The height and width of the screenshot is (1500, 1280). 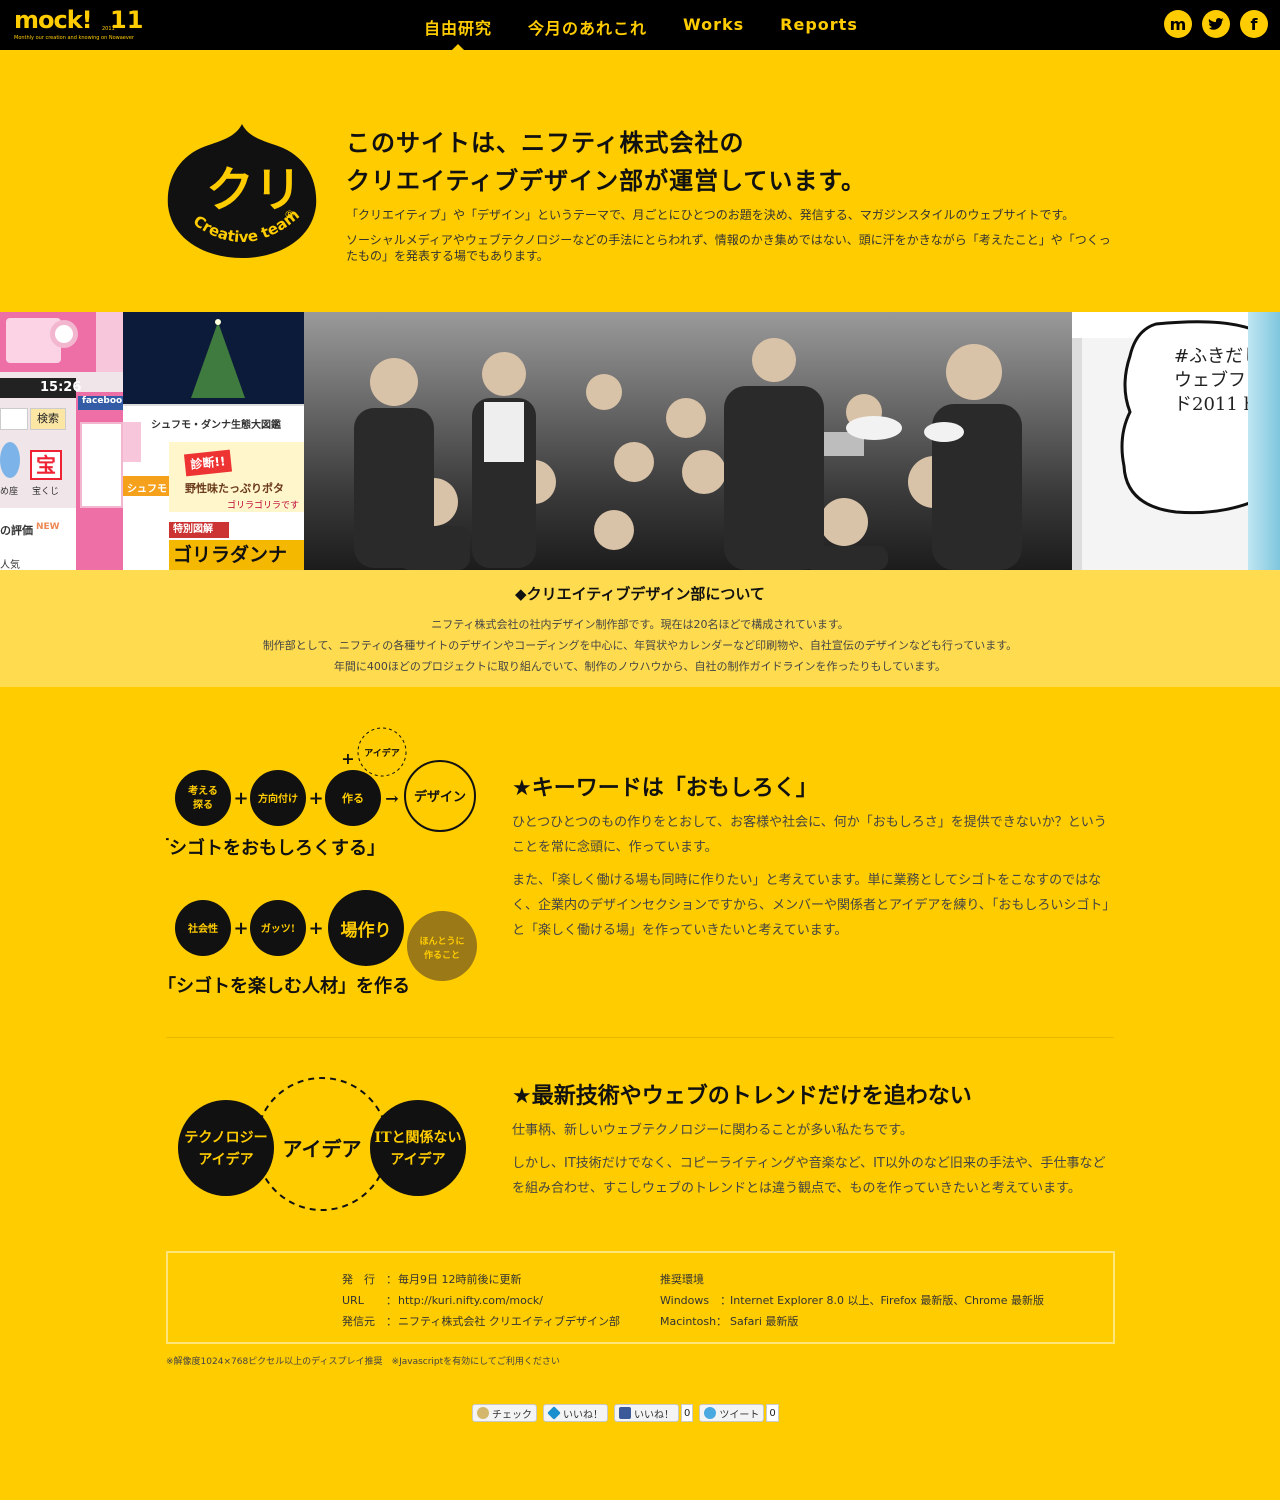 I want to click on goriradanna-title: ゴリラダンナ, so click(x=236, y=555).